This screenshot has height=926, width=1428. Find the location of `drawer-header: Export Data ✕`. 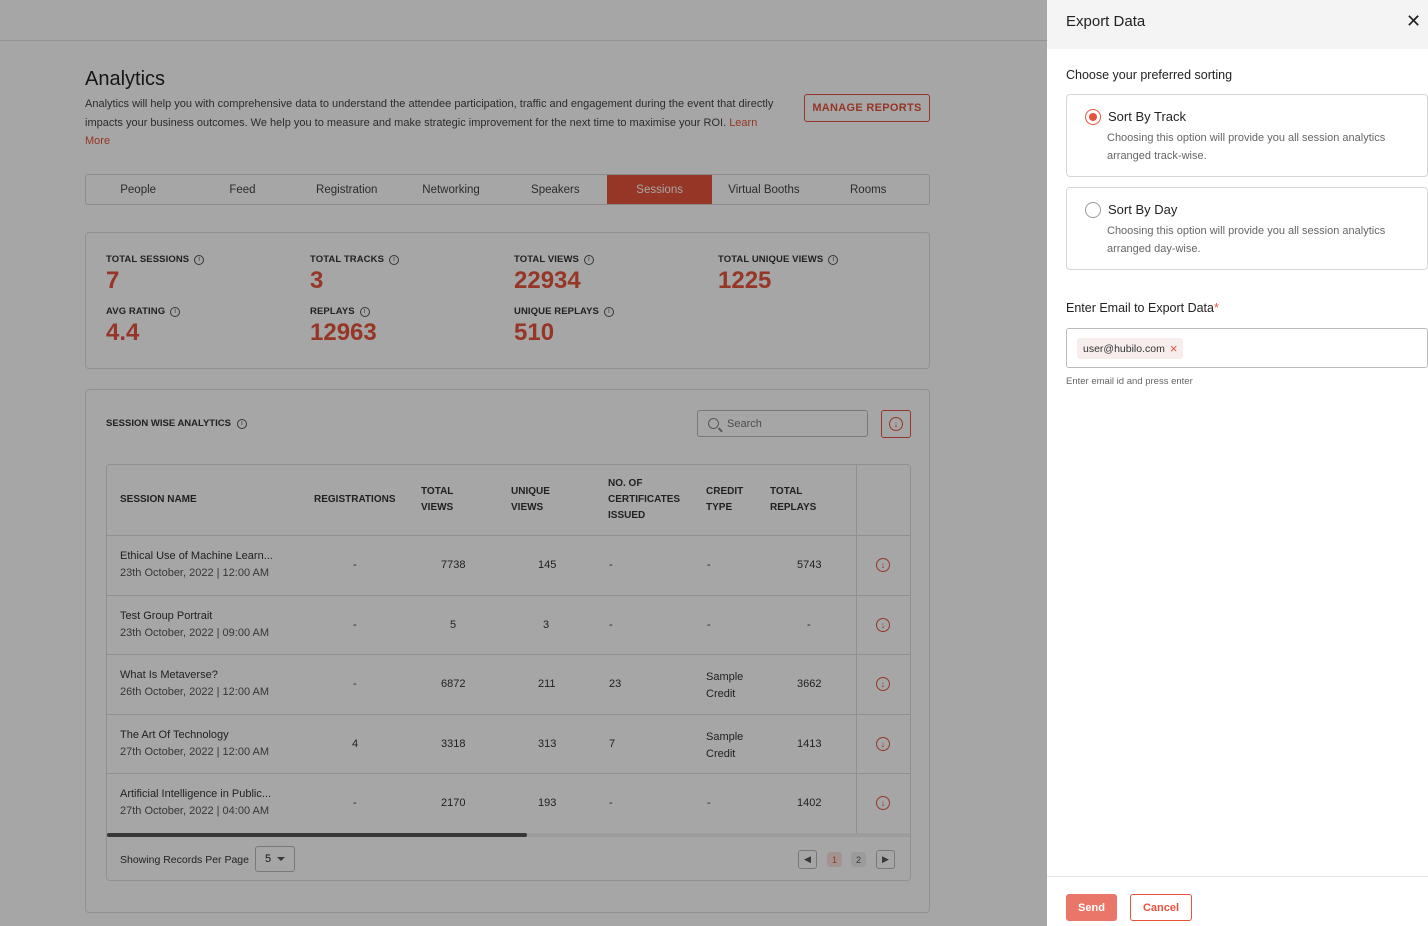

drawer-header: Export Data ✕ is located at coordinates (1237, 24).